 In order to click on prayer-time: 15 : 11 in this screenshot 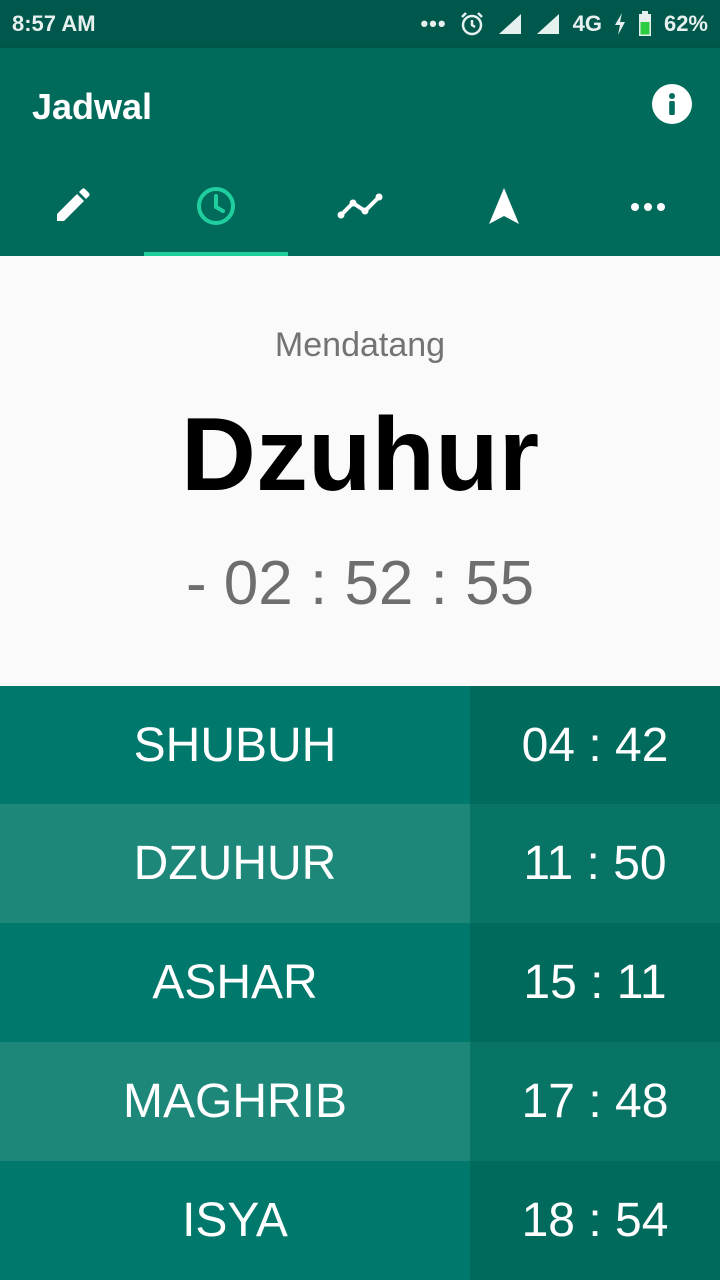, I will do `click(595, 982)`.